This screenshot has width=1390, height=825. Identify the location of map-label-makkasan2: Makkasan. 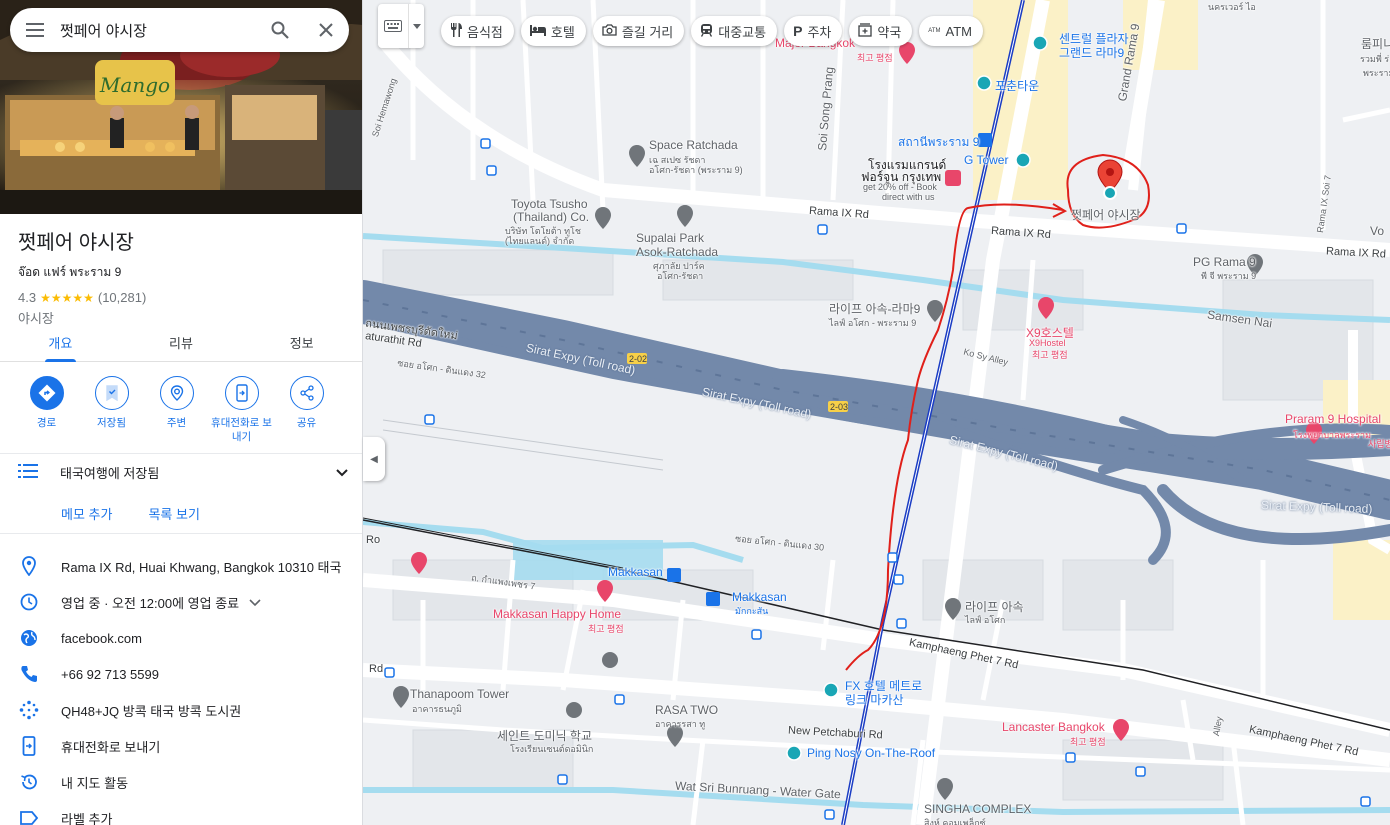
(759, 597).